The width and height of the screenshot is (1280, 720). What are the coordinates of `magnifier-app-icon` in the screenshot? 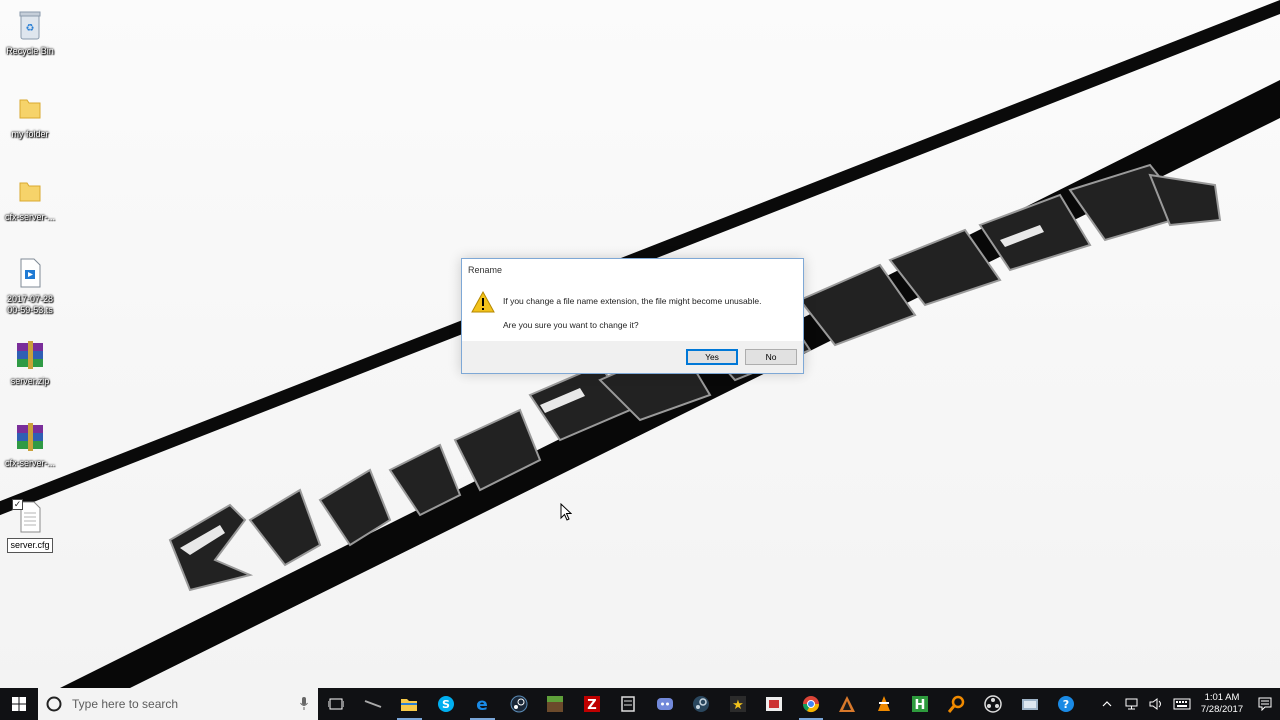 It's located at (955, 704).